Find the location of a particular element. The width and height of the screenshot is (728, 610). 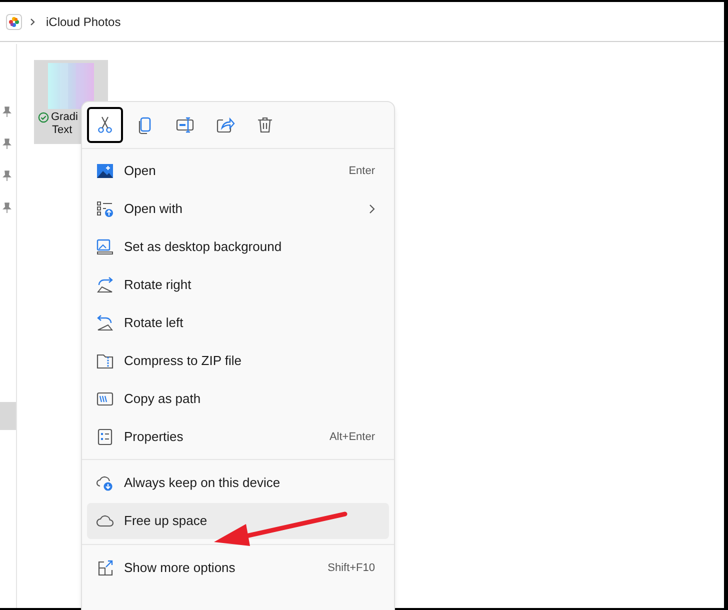

menu-item-label: Properties is located at coordinates (154, 437).